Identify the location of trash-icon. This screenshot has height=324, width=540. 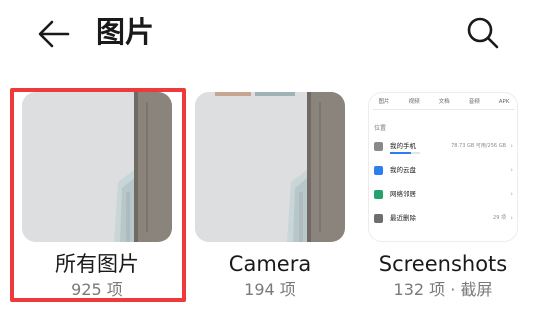
(378, 218).